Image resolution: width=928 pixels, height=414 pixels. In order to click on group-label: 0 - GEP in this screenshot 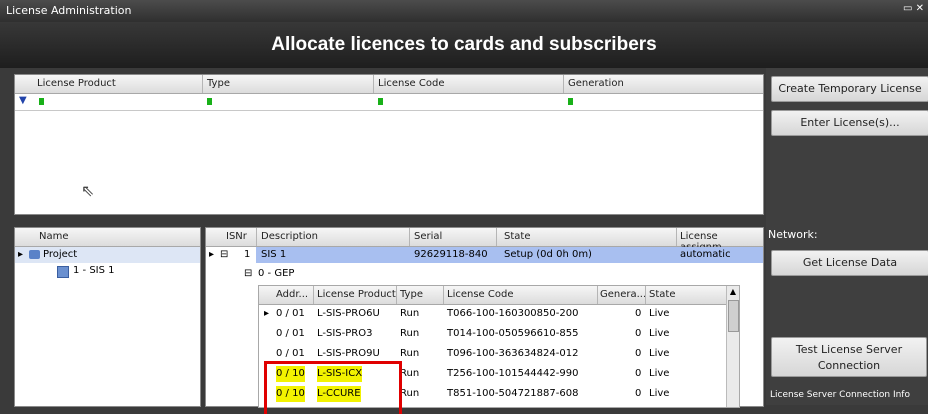, I will do `click(276, 273)`.